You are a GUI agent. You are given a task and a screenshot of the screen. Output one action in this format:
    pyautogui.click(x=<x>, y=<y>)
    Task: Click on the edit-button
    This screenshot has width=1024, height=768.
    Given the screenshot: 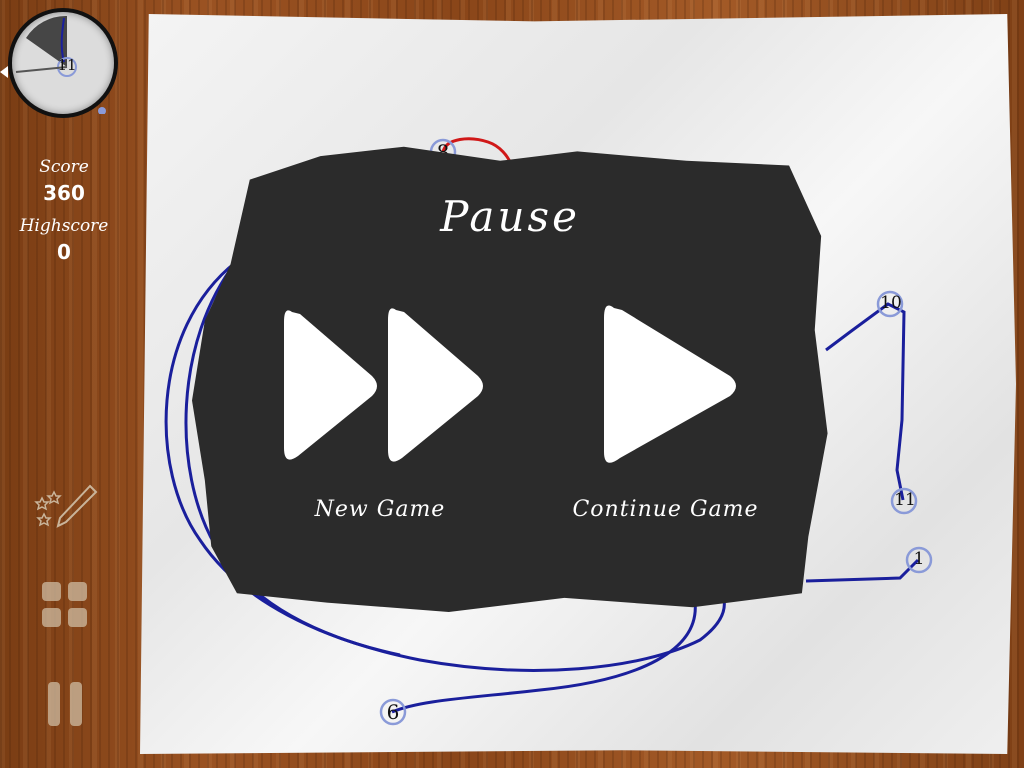 What is the action you would take?
    pyautogui.click(x=65, y=505)
    